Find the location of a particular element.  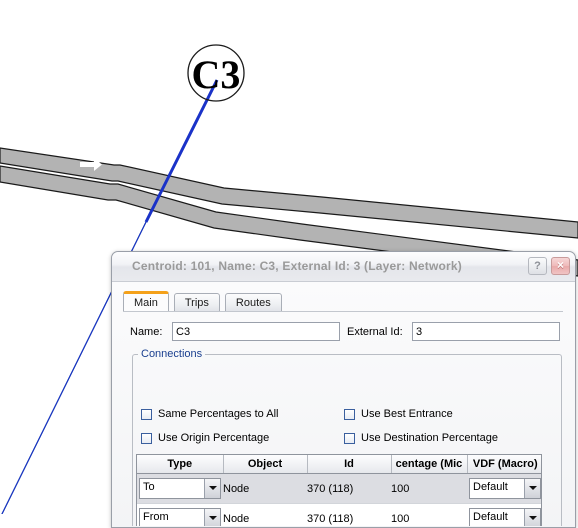

checkbox-use-destination-percentage: Use Destination Percentage is located at coordinates (421, 438).